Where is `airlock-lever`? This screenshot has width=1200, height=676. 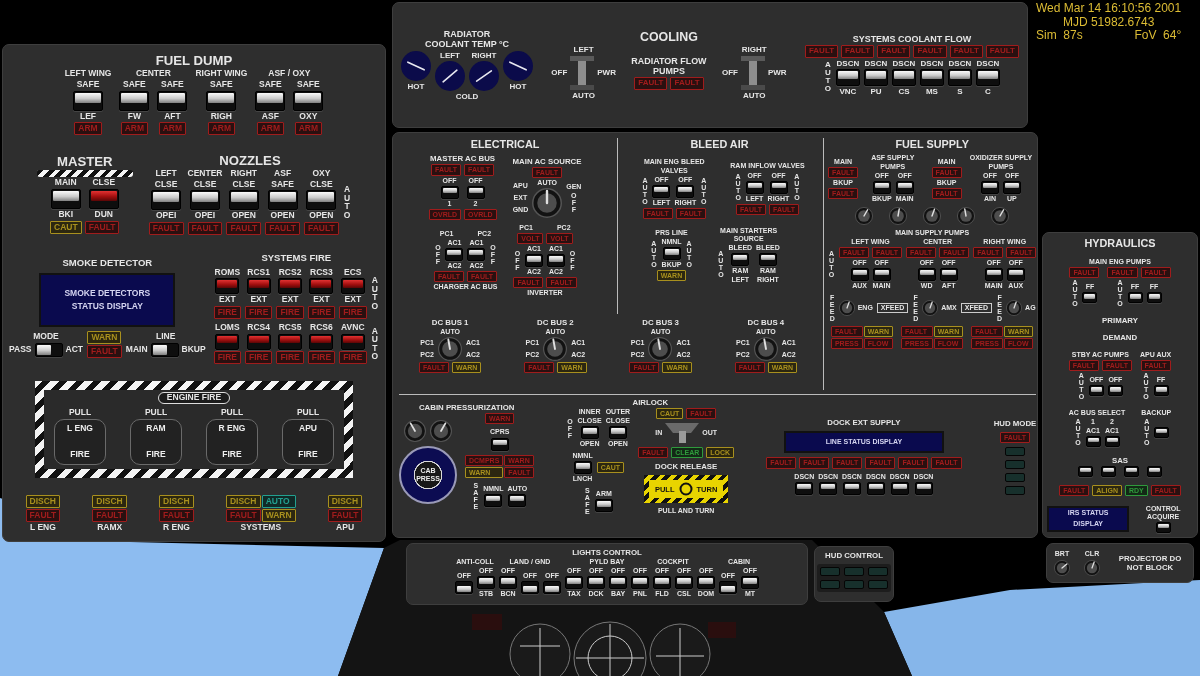
airlock-lever is located at coordinates (682, 433).